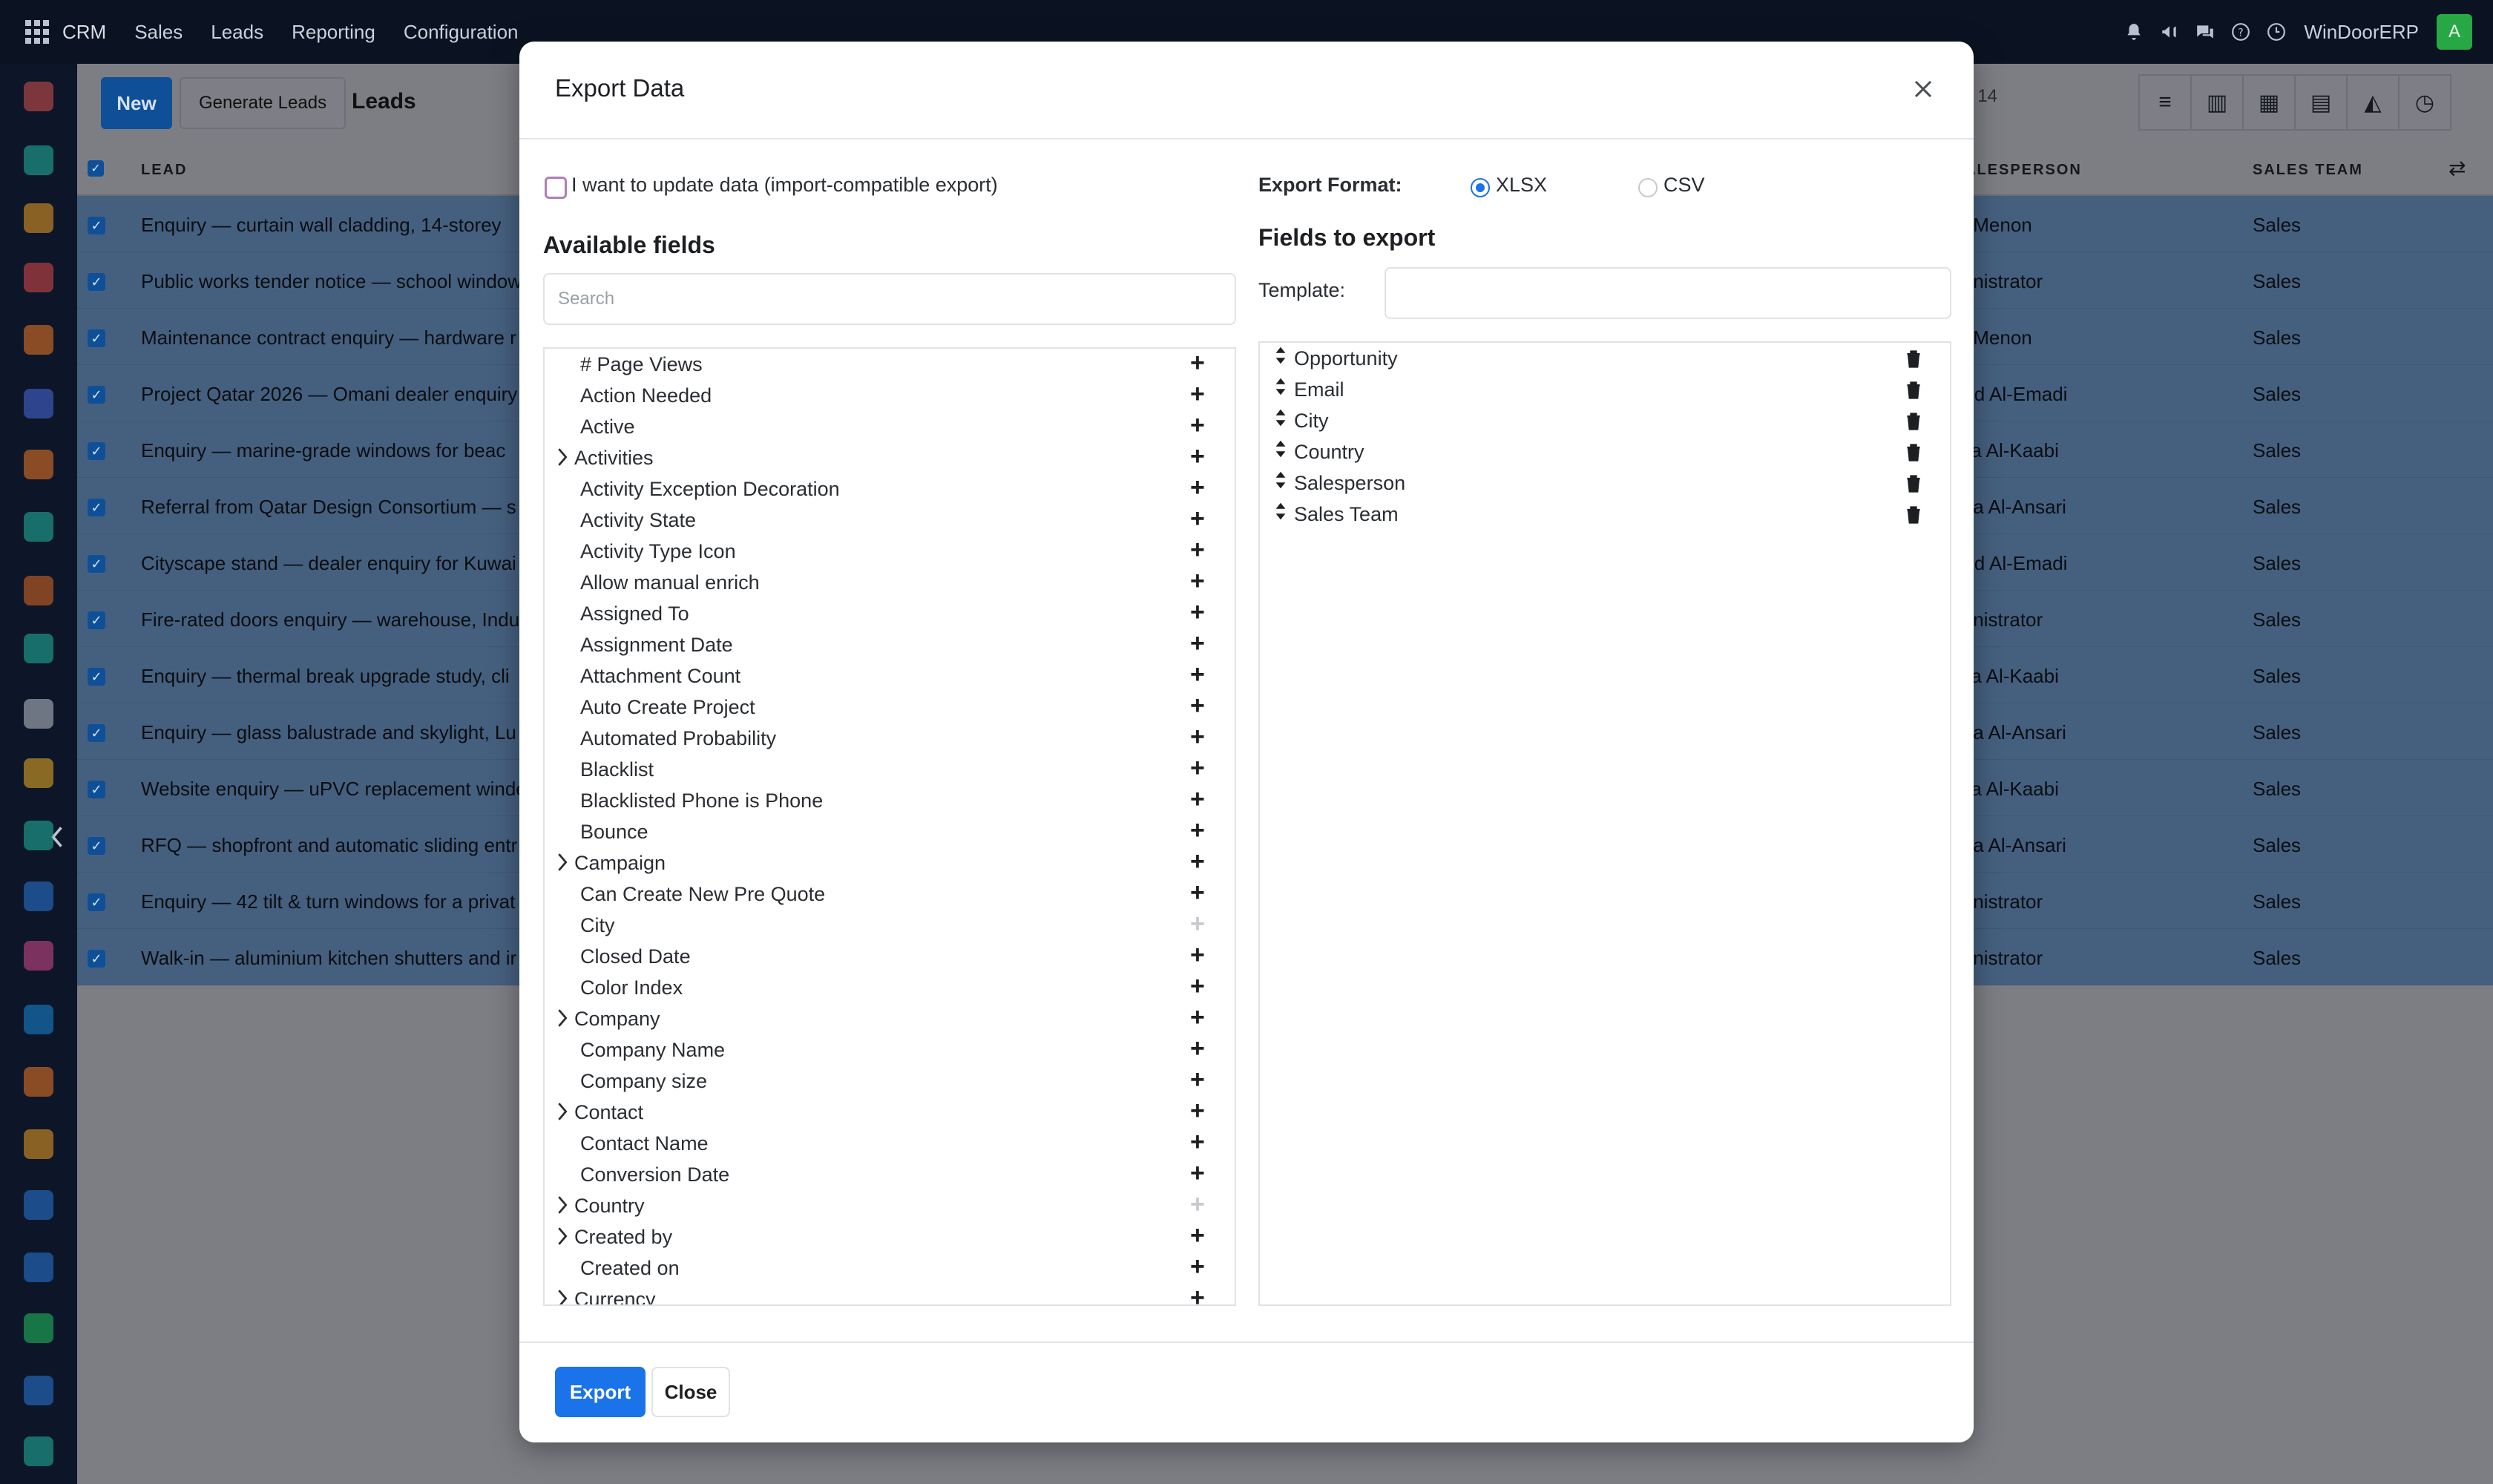 The height and width of the screenshot is (1484, 2493). Describe the element at coordinates (1648, 187) in the screenshot. I see `csv-radio` at that location.